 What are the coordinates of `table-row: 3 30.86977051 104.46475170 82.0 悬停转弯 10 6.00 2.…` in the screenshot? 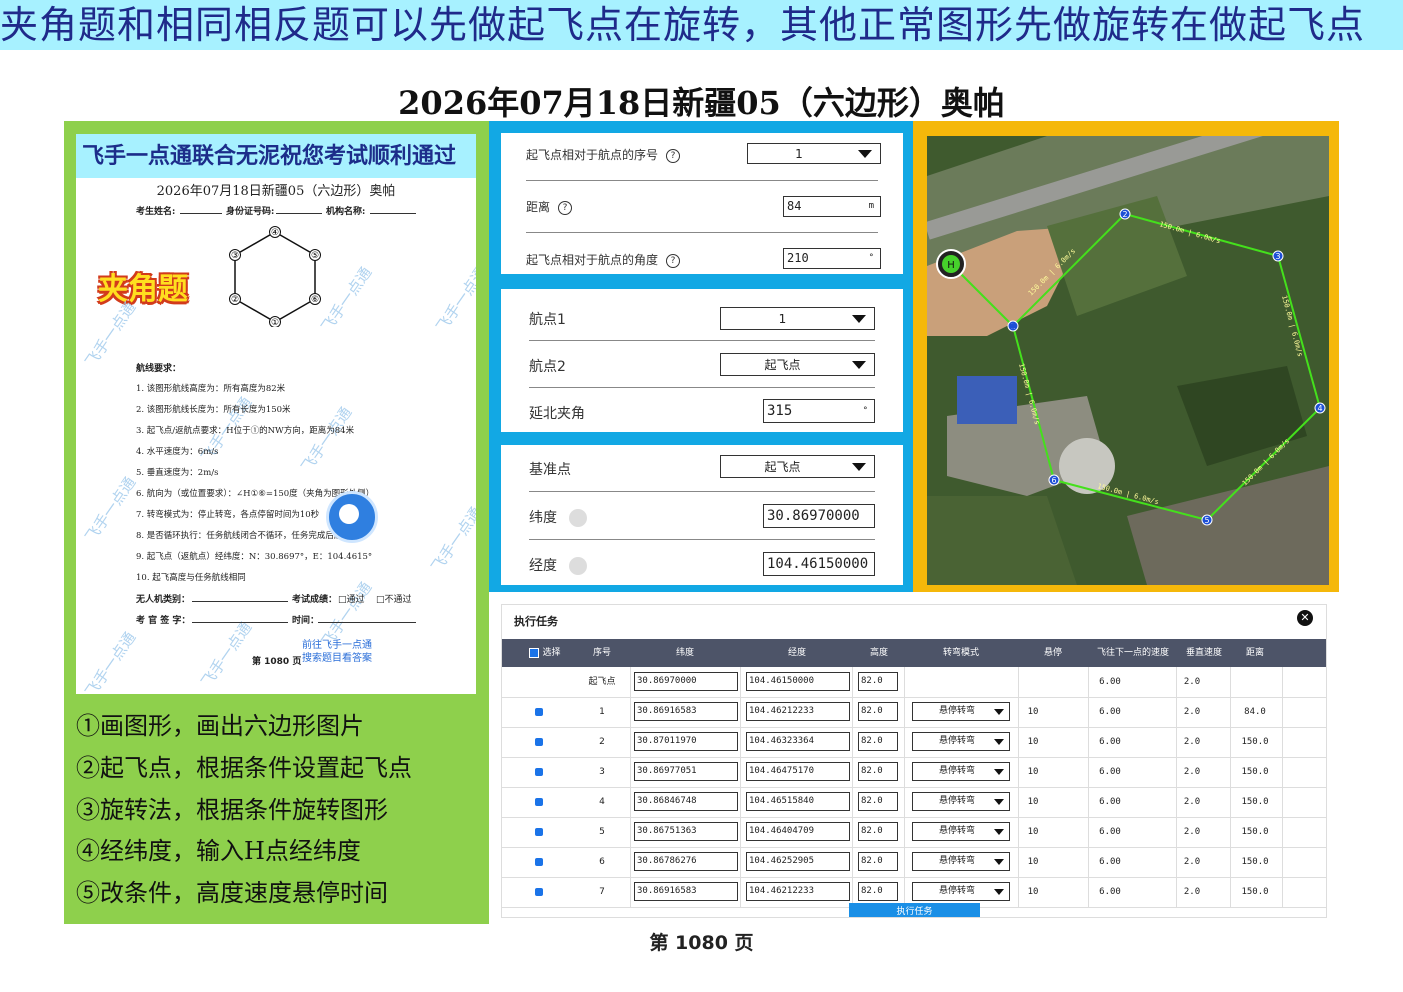 It's located at (914, 772).